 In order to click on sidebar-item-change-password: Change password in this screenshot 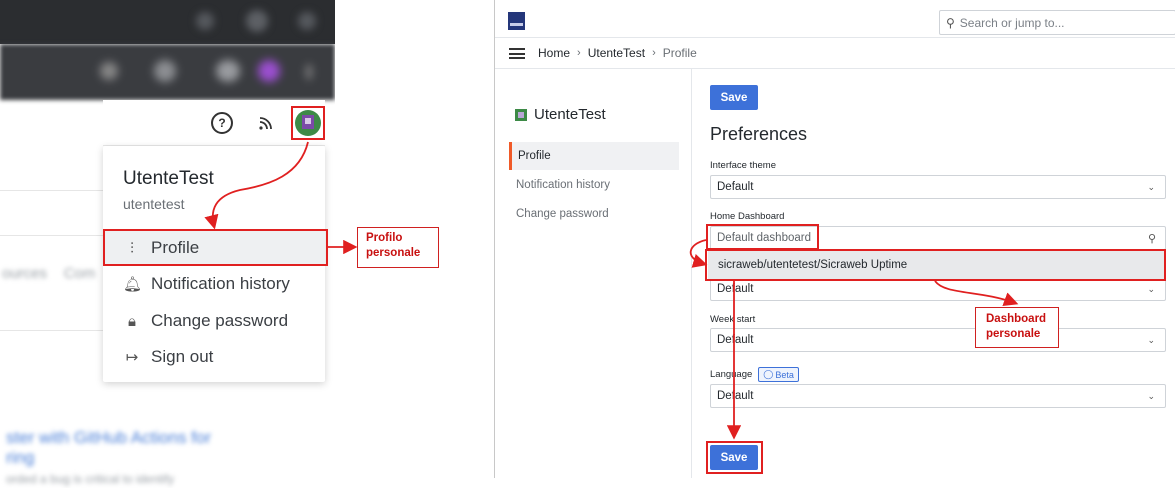, I will do `click(594, 214)`.